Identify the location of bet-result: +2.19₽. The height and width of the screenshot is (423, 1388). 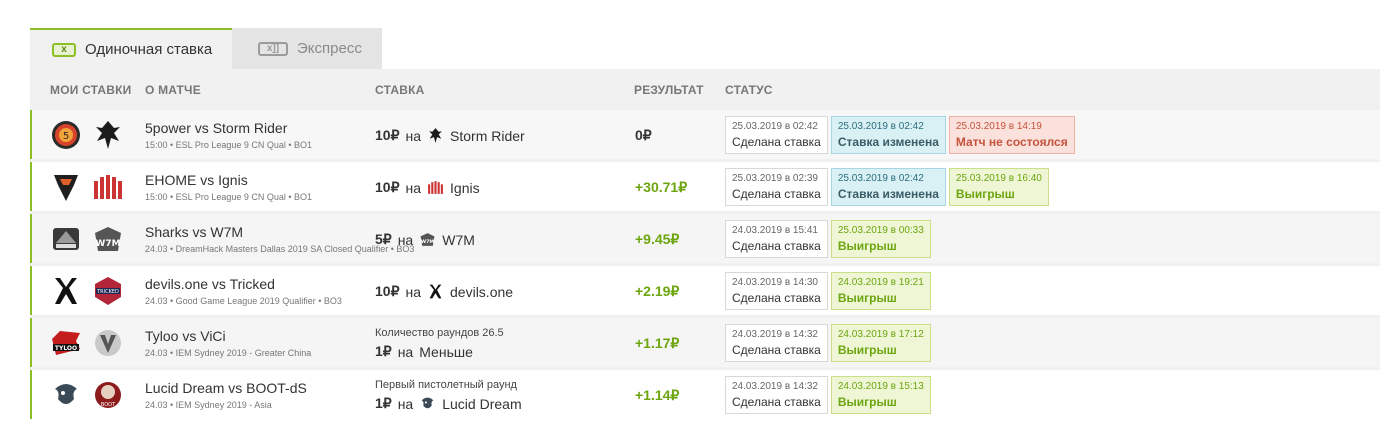
(657, 291).